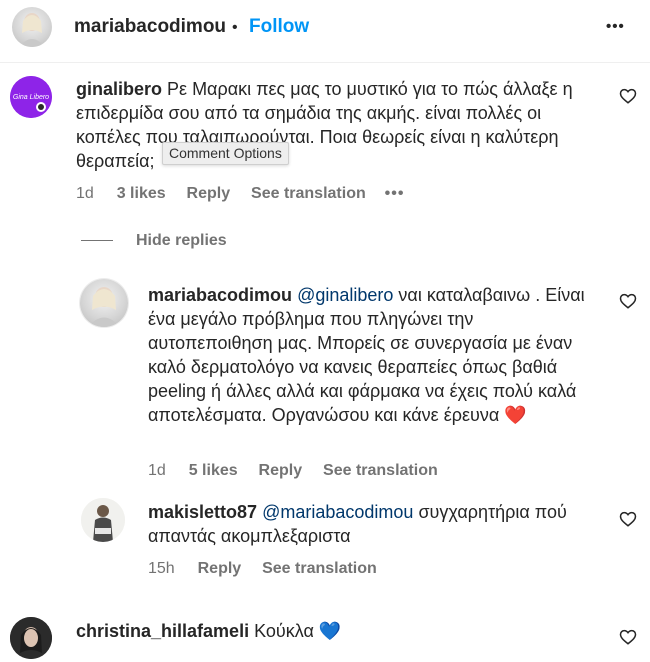 Image resolution: width=650 pixels, height=662 pixels. I want to click on gina-libero-logo-icon: Gina Libero, so click(31, 97).